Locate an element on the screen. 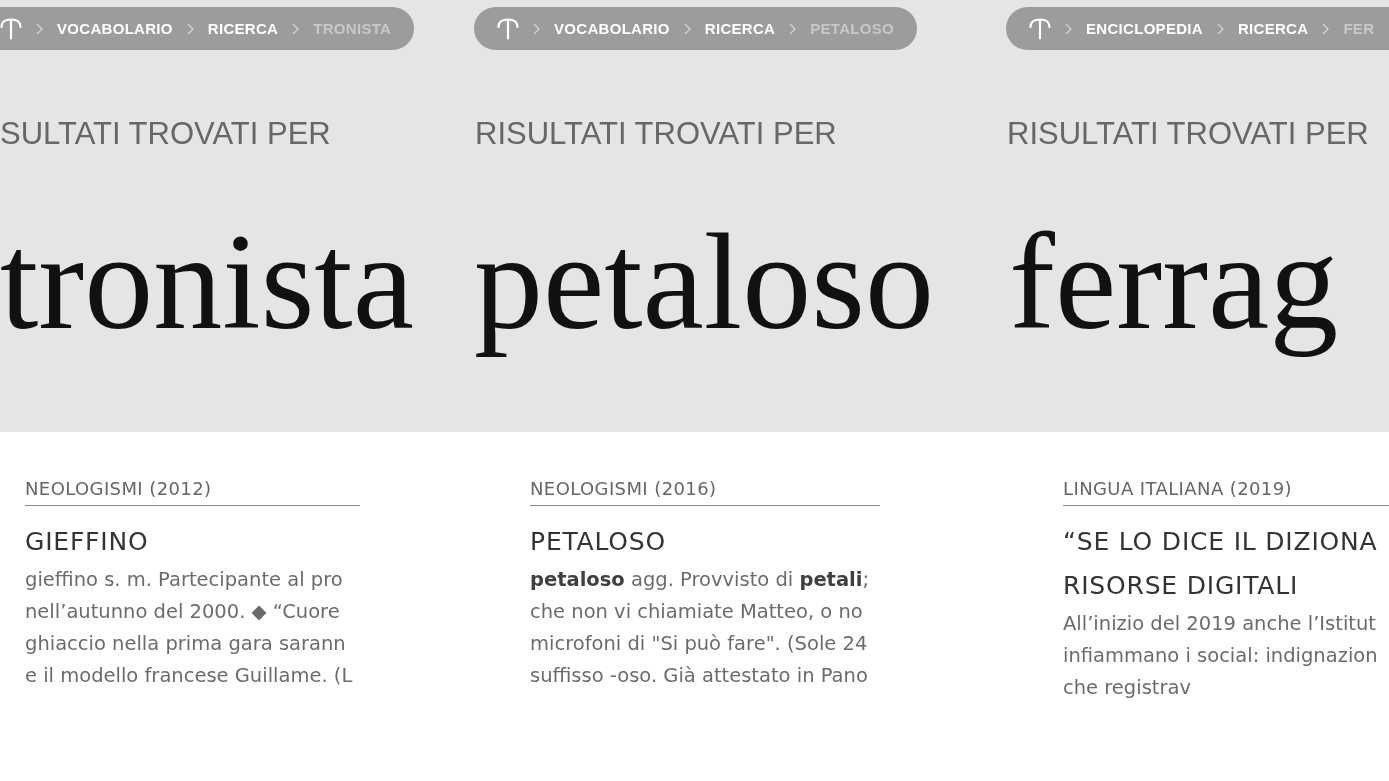 The image size is (1389, 781). section-label: LINGUA ITALIANA (2019) is located at coordinates (1178, 489).